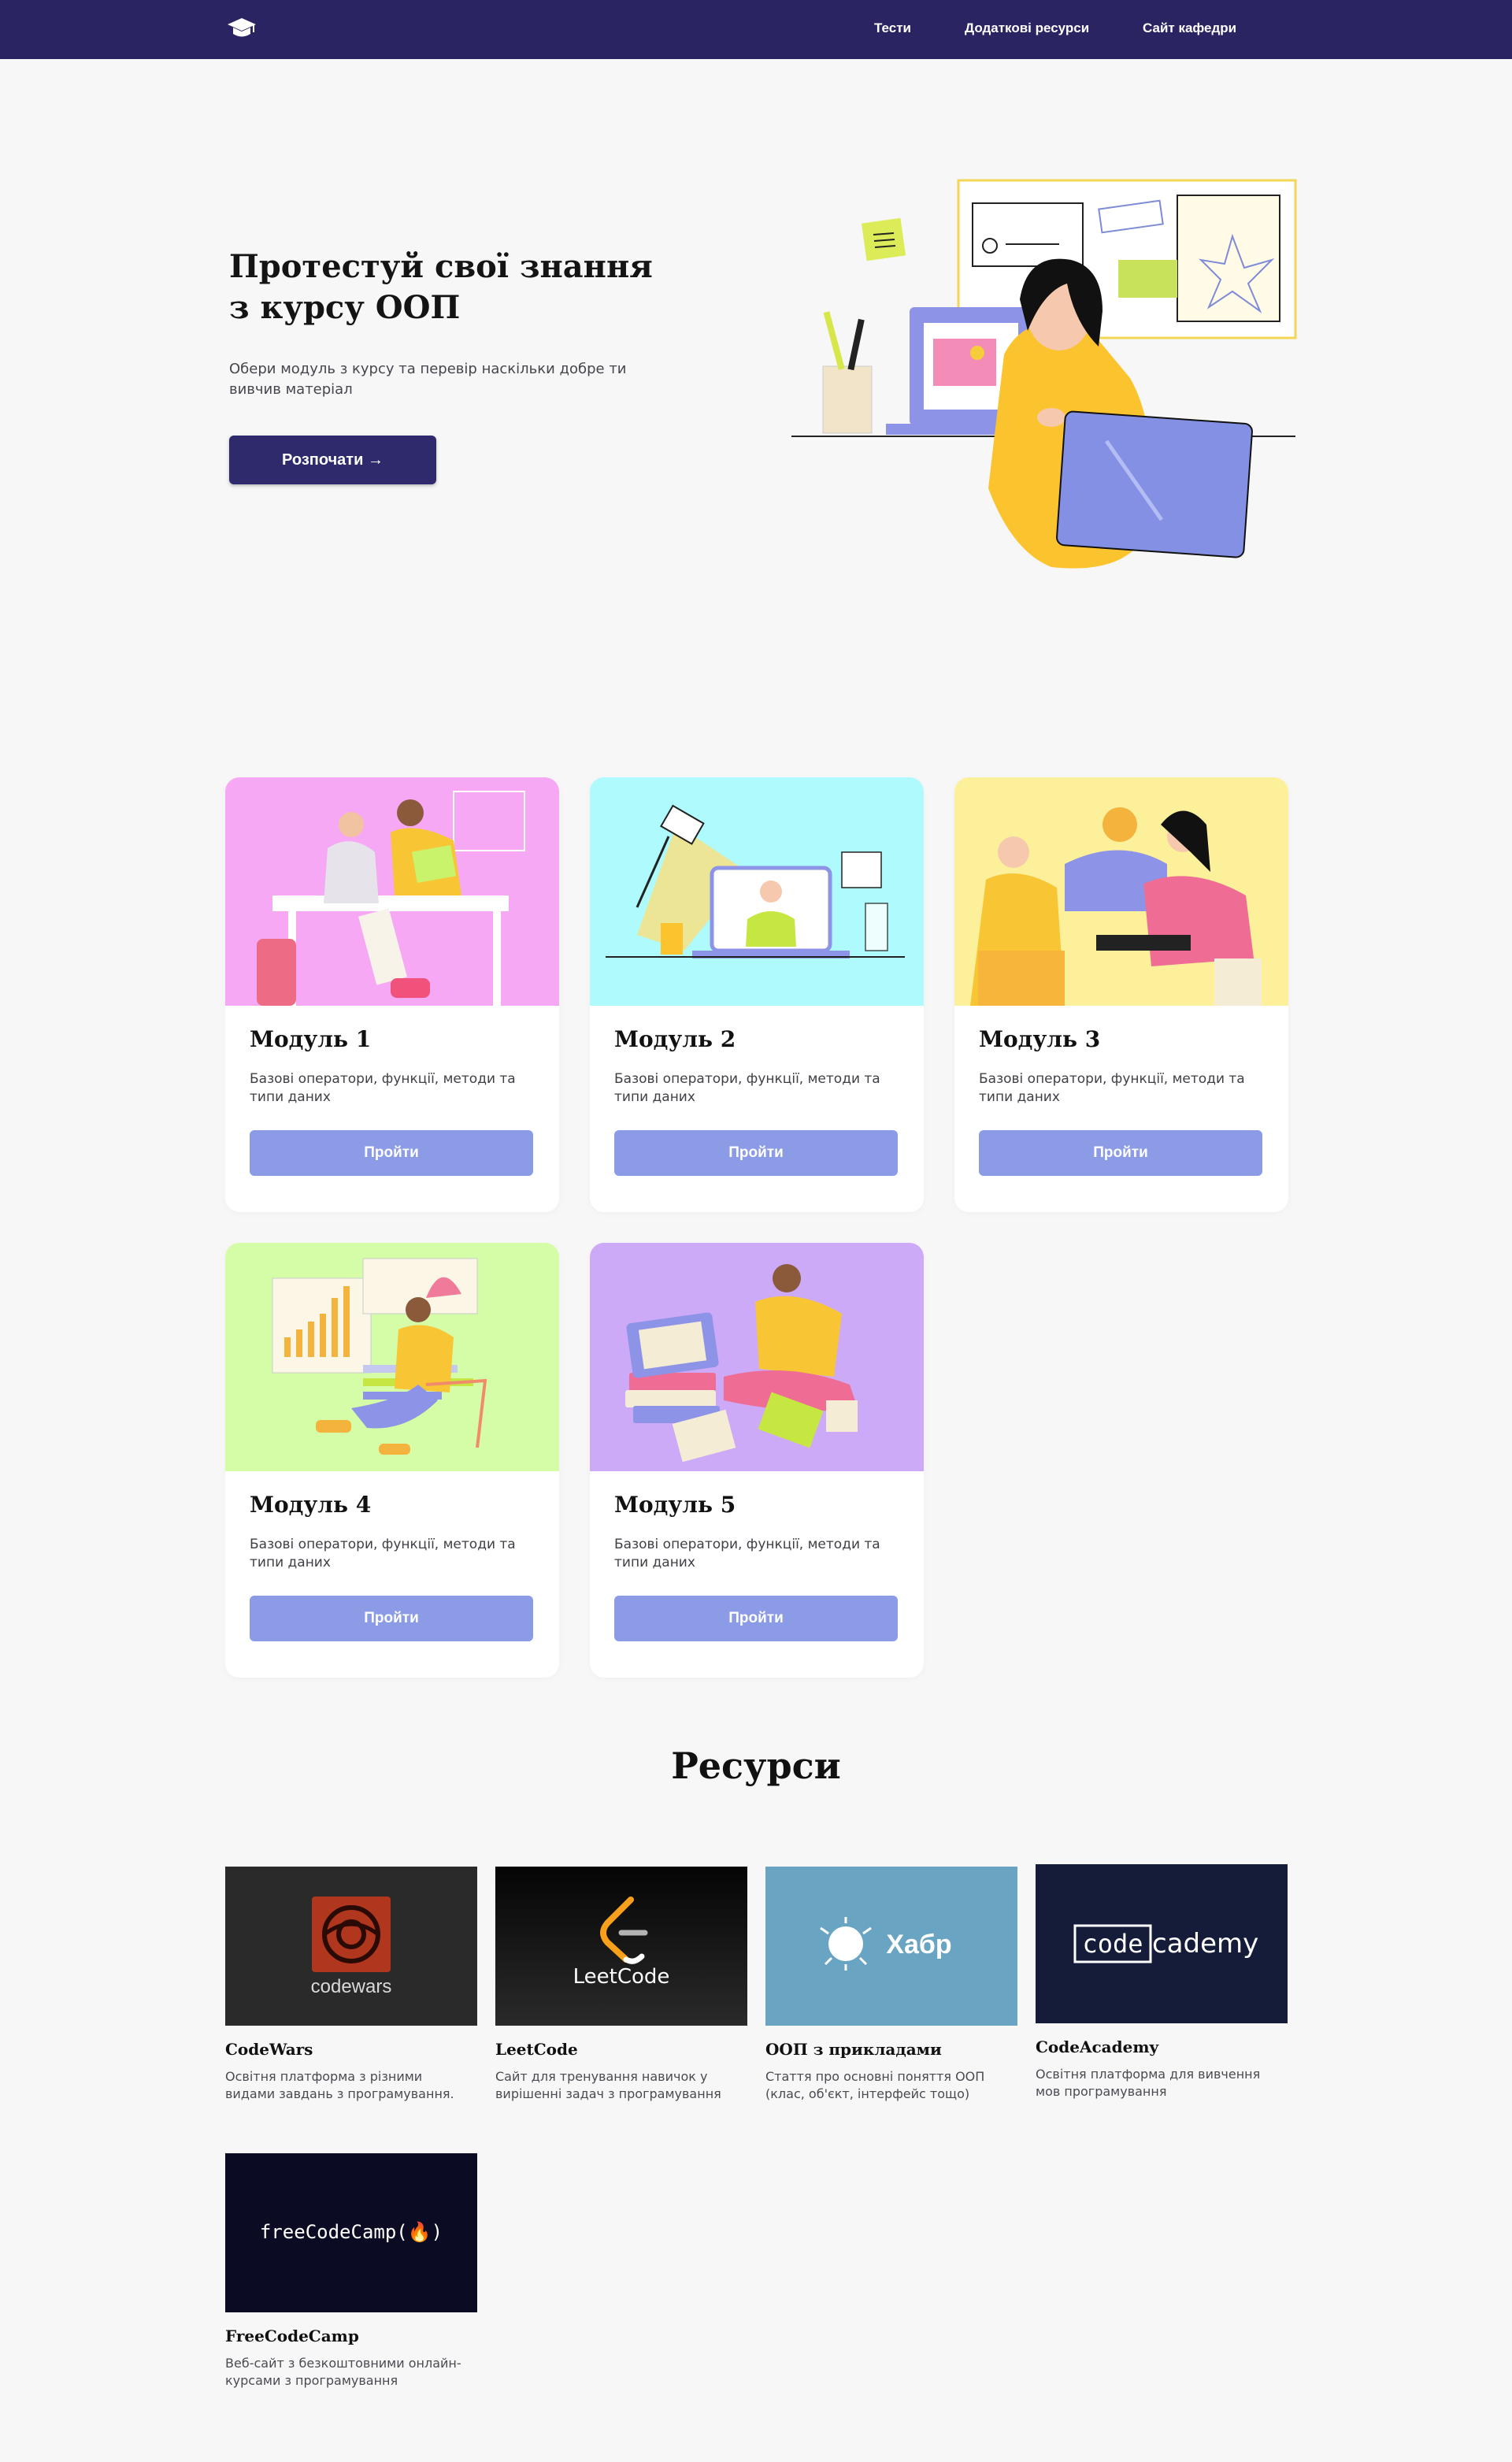 Image resolution: width=1512 pixels, height=2462 pixels. What do you see at coordinates (269, 2049) in the screenshot?
I see `resource-name: CodeWars` at bounding box center [269, 2049].